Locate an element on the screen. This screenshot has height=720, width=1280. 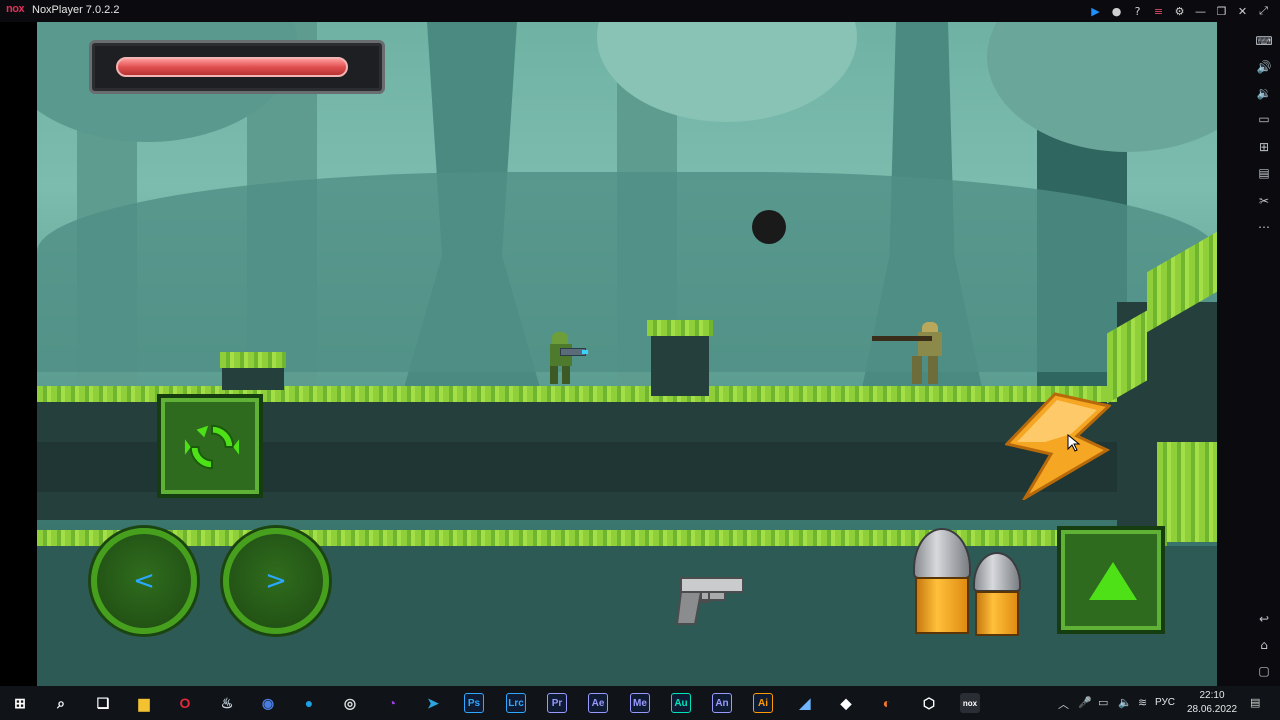
volume-down-icon: 🔉 is located at coordinates (1264, 93).